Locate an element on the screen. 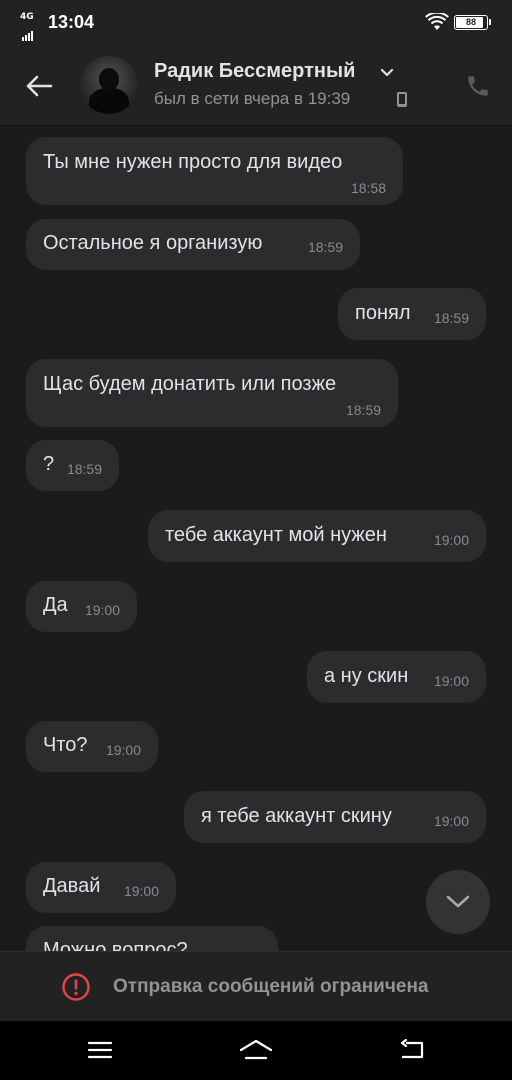  incoming-message: Ты мне нужен просто для видео 18:58 is located at coordinates (214, 171).